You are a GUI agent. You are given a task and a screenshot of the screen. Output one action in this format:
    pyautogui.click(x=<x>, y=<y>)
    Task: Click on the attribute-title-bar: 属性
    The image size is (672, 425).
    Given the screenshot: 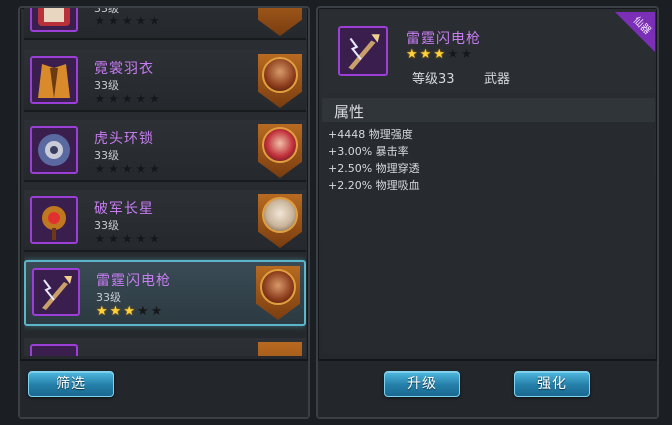 What is the action you would take?
    pyautogui.click(x=488, y=110)
    